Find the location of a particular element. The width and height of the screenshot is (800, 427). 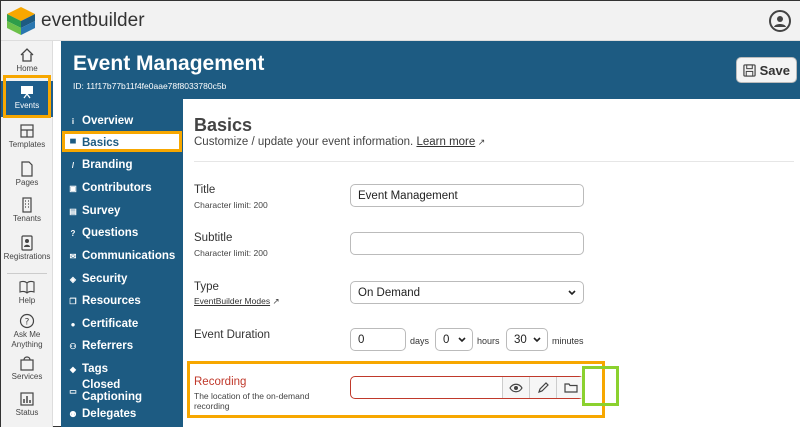

building-icon is located at coordinates (27, 205).